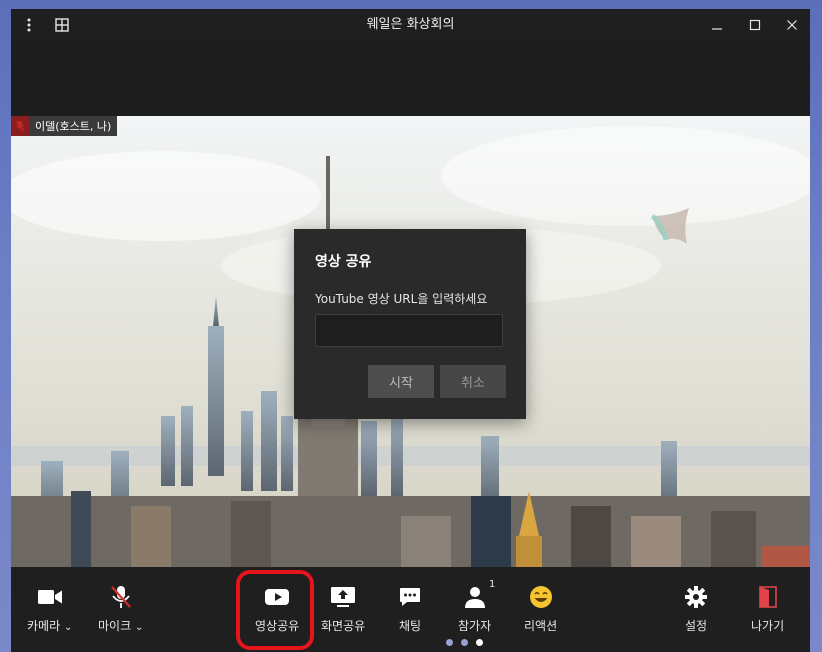 The width and height of the screenshot is (822, 652). I want to click on settings-label: 설정, so click(696, 626).